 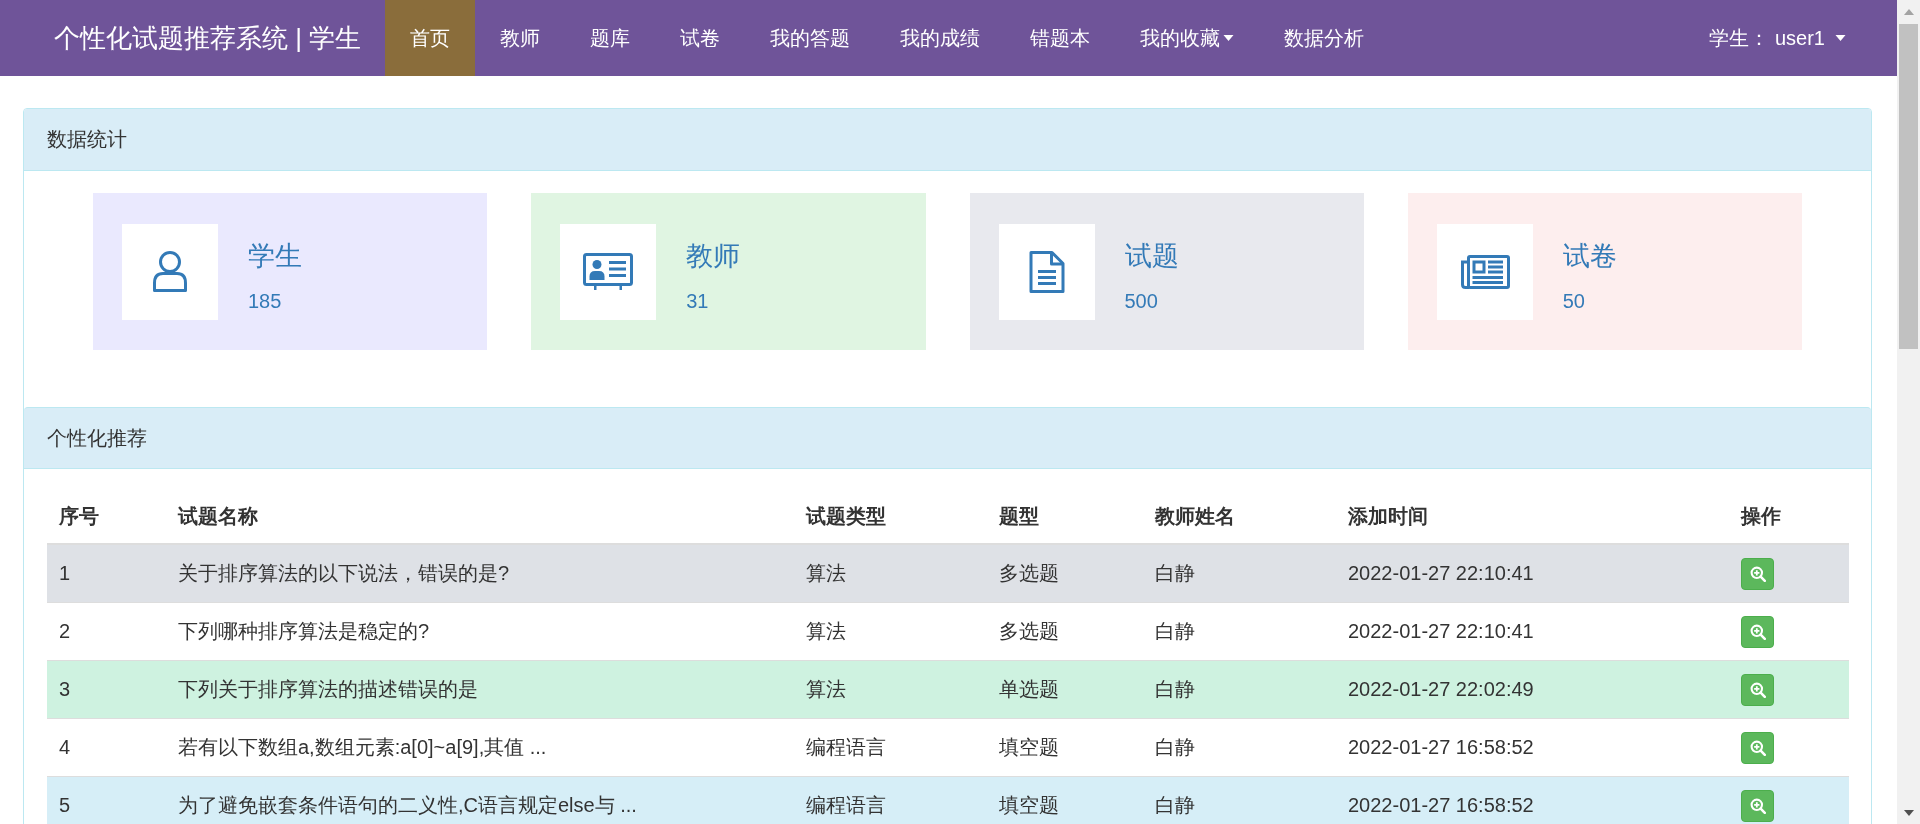 What do you see at coordinates (1141, 301) in the screenshot?
I see `stat-count: 500` at bounding box center [1141, 301].